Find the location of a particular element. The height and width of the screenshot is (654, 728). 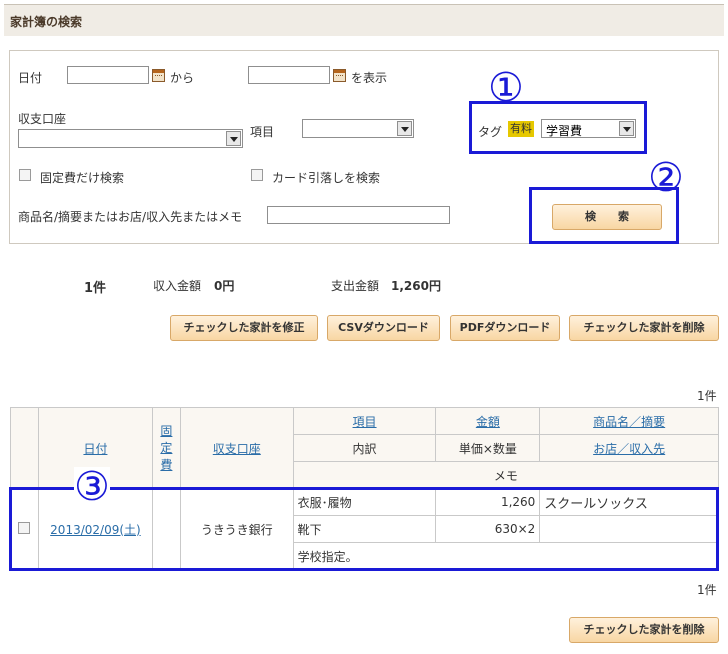

shop-header: お店／収入先 is located at coordinates (629, 448).